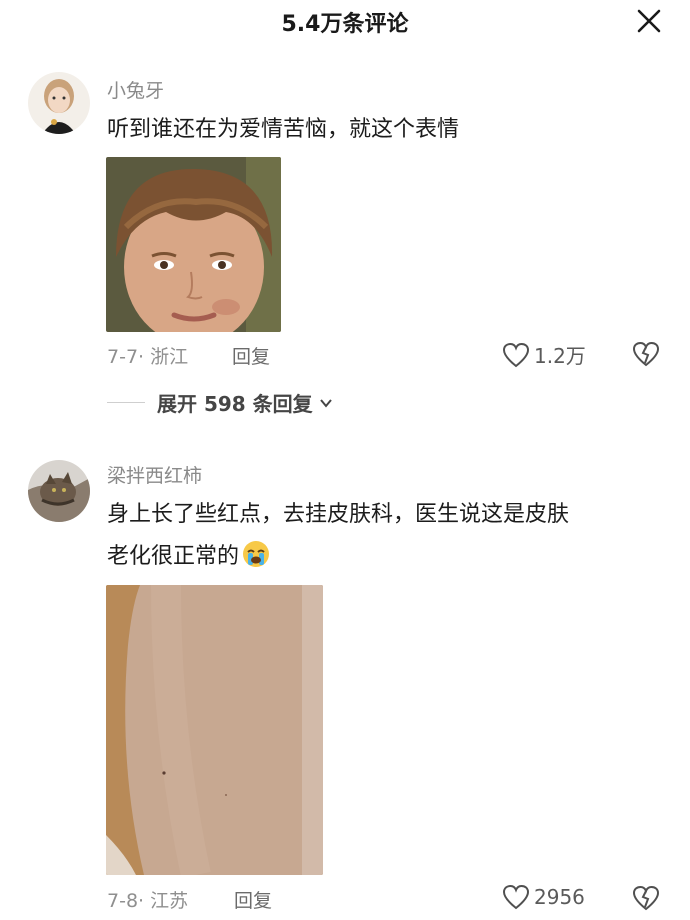  Describe the element at coordinates (325, 403) in the screenshot. I see `chevron-down-icon` at that location.